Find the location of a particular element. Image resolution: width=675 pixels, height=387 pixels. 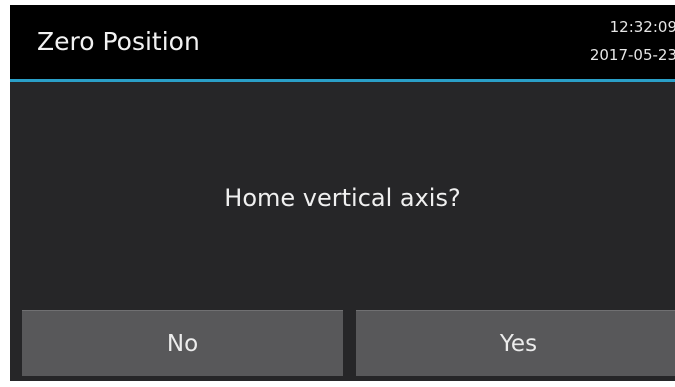

yes-button-label: Yes is located at coordinates (518, 343).